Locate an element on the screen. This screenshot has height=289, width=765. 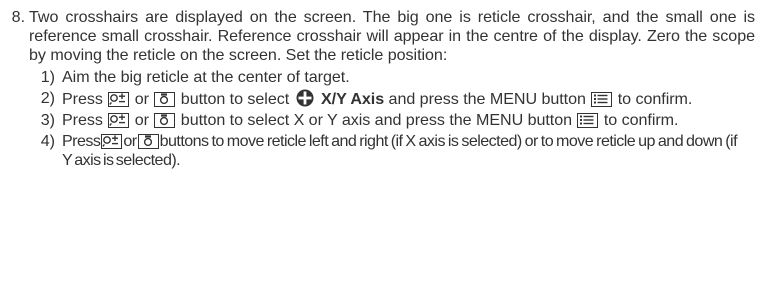
substep-number: 1) is located at coordinates (47, 76).